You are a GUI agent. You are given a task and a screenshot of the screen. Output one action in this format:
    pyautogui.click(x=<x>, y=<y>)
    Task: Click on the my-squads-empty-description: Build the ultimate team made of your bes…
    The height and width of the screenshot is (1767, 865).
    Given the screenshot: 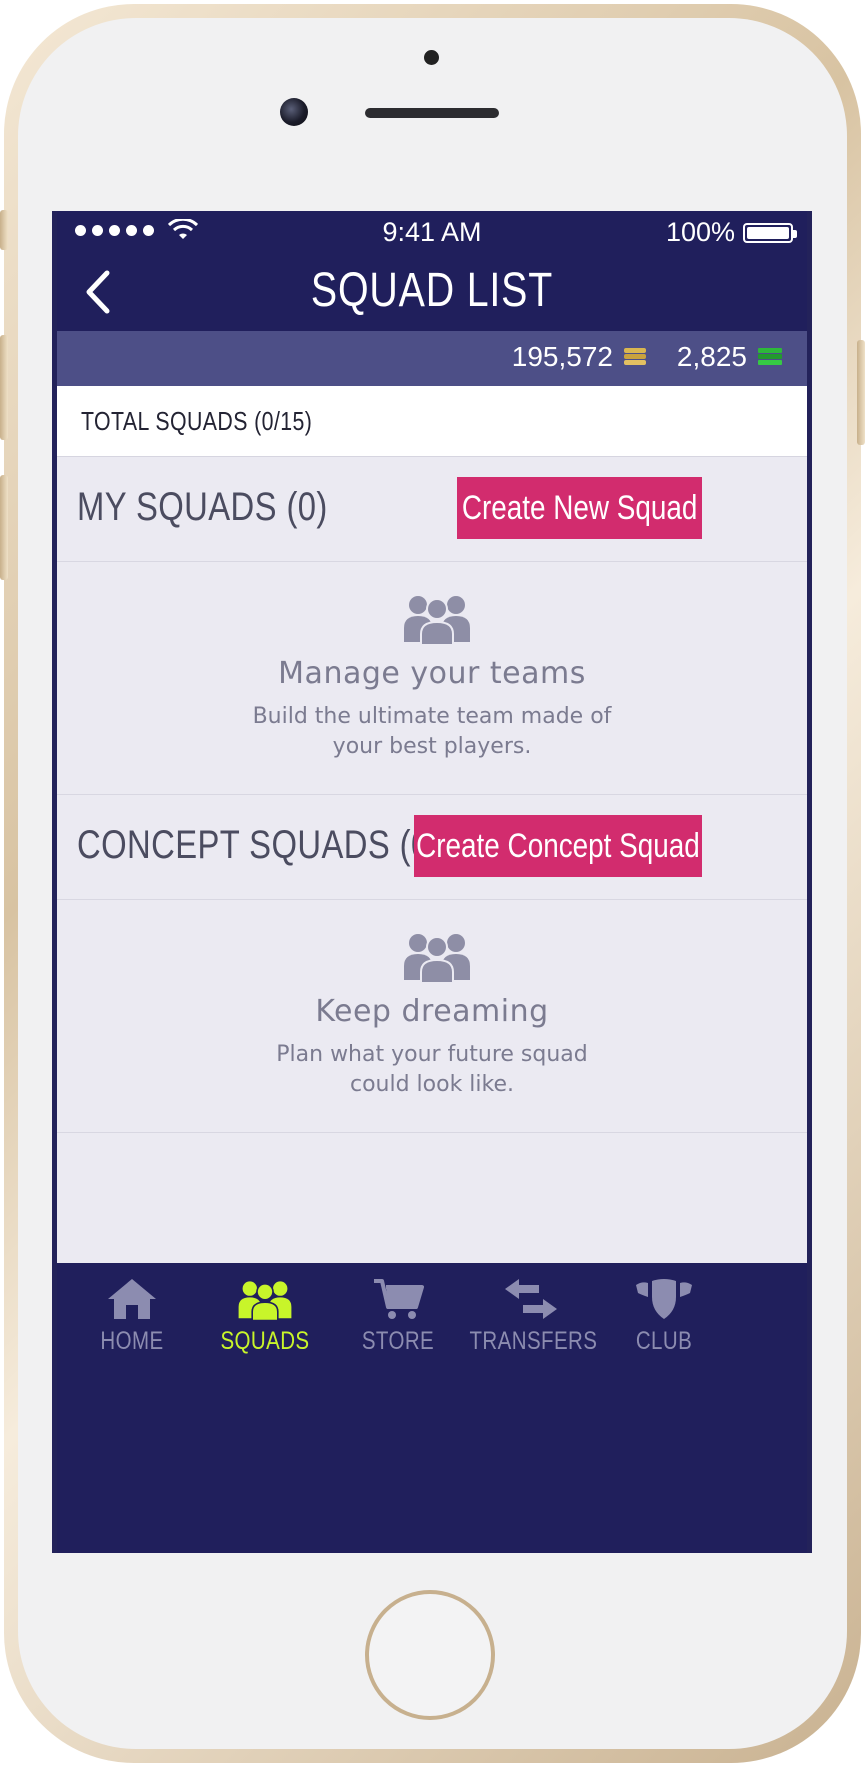 What is the action you would take?
    pyautogui.click(x=432, y=732)
    